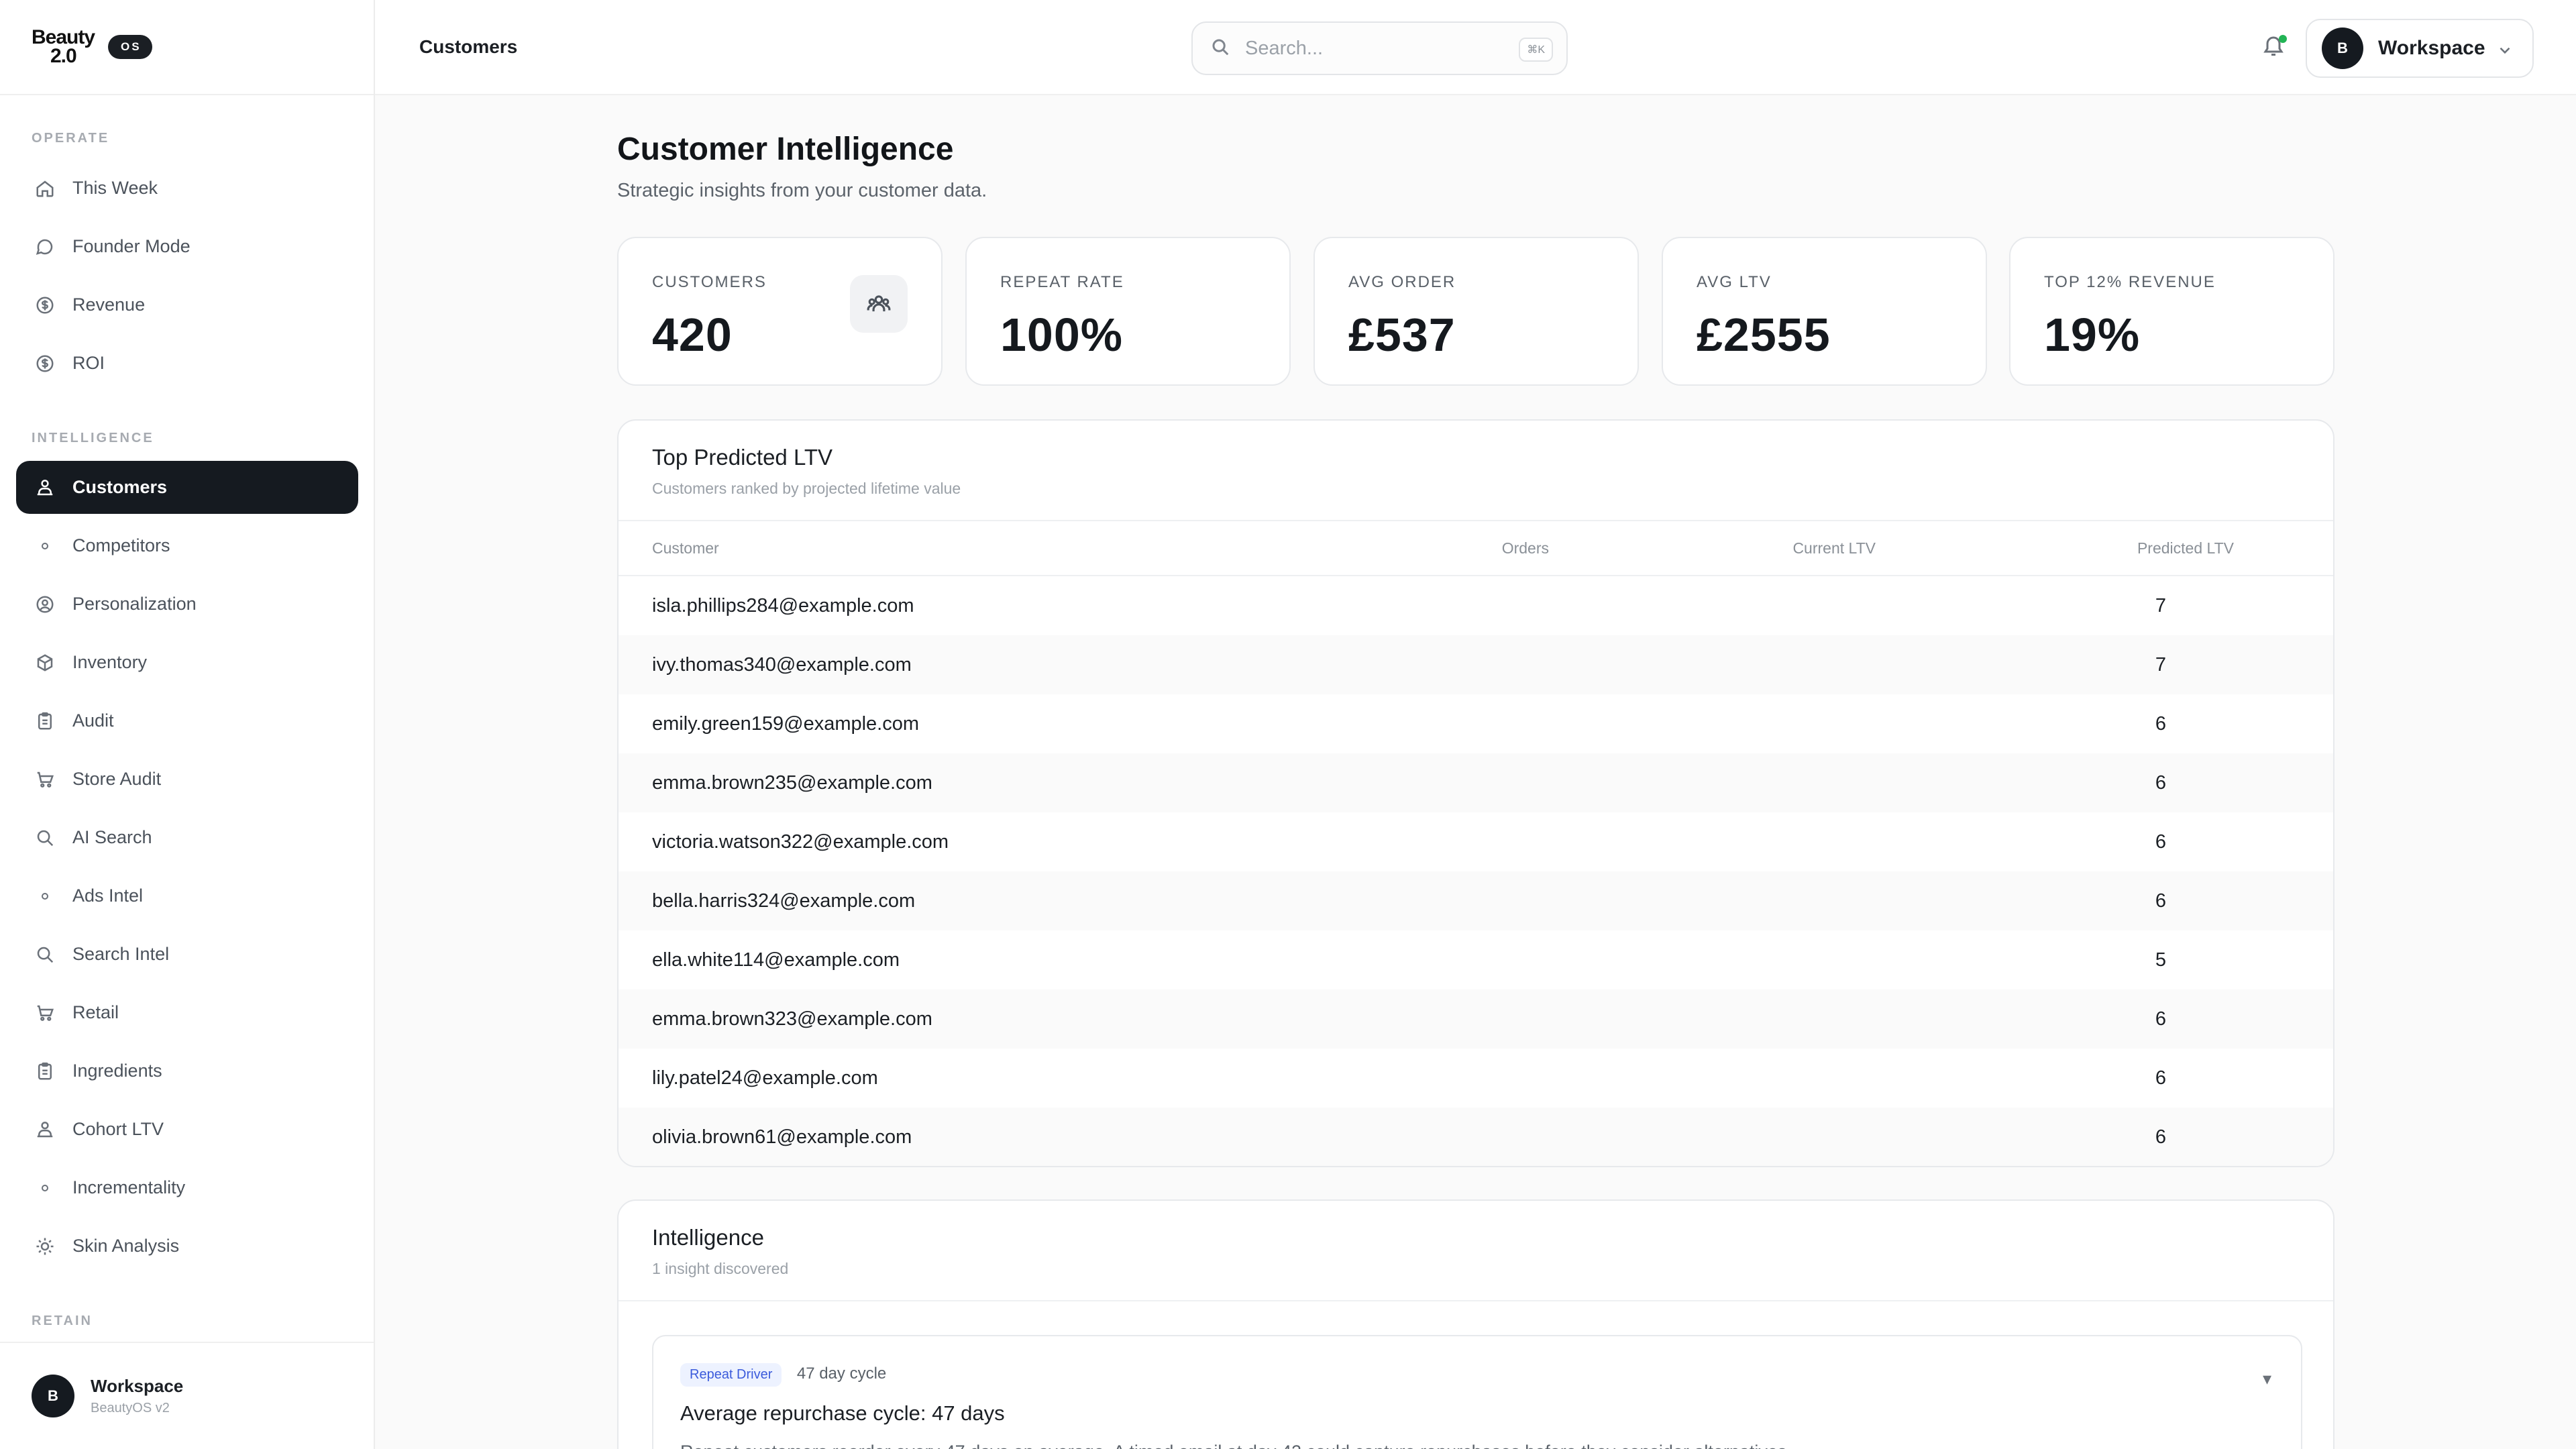 Image resolution: width=2576 pixels, height=1449 pixels. What do you see at coordinates (792, 782) in the screenshot?
I see `customer-email: emma.brown235@example.com` at bounding box center [792, 782].